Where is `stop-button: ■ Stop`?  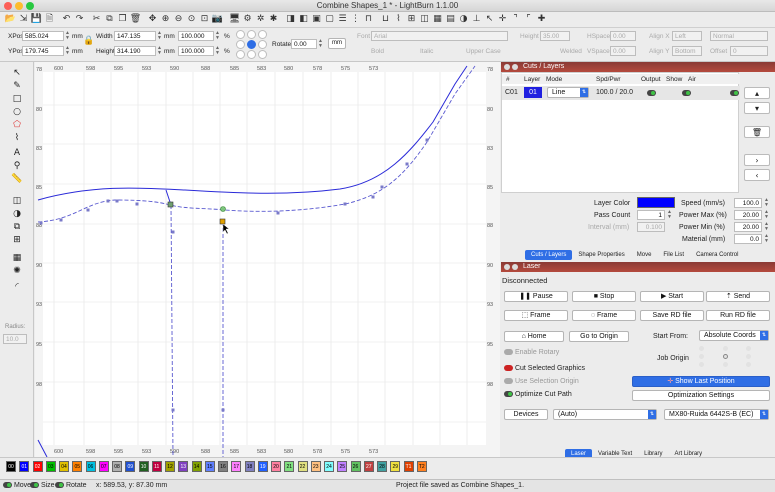
stop-button: ■ Stop is located at coordinates (604, 296).